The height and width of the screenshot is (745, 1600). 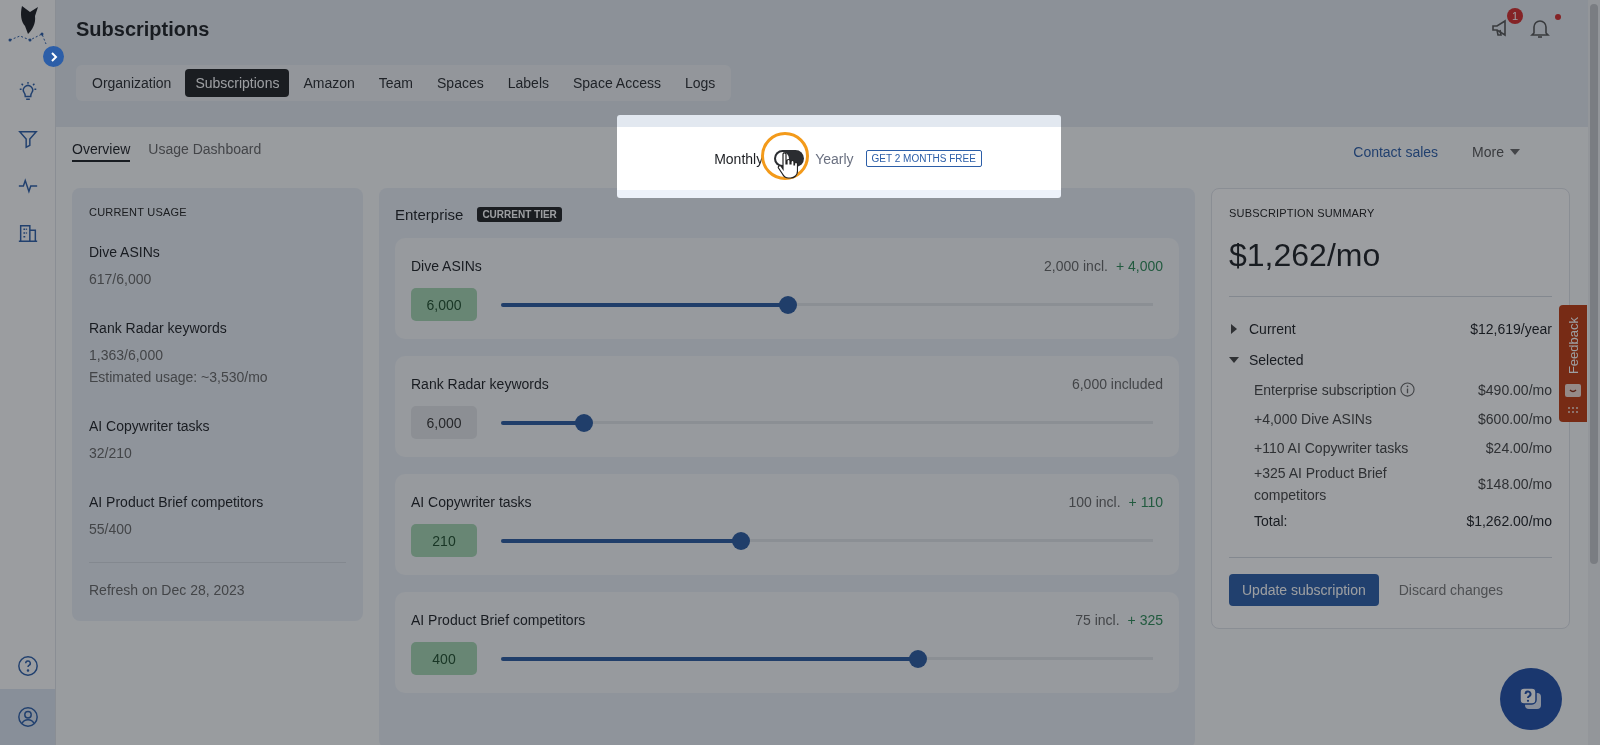 I want to click on tab: Space Access, so click(x=617, y=83).